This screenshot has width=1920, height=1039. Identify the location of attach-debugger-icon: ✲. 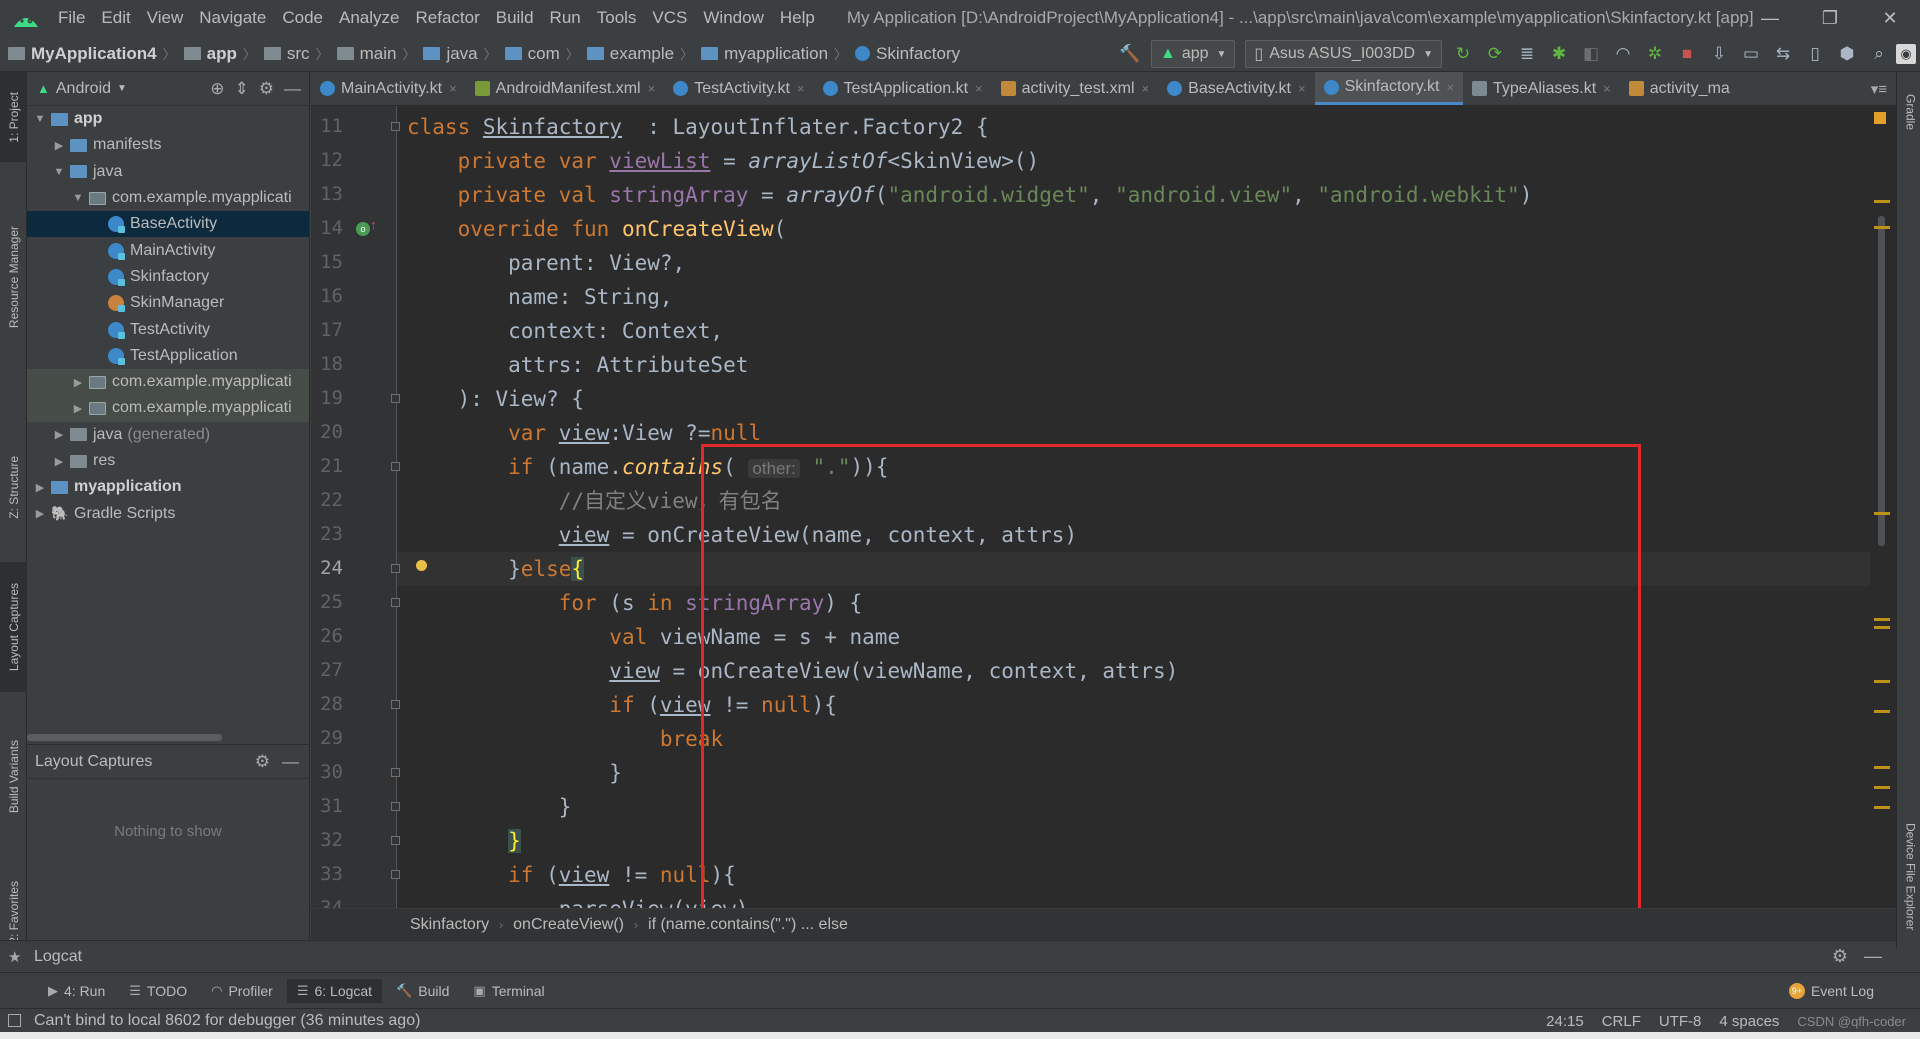
(1655, 54).